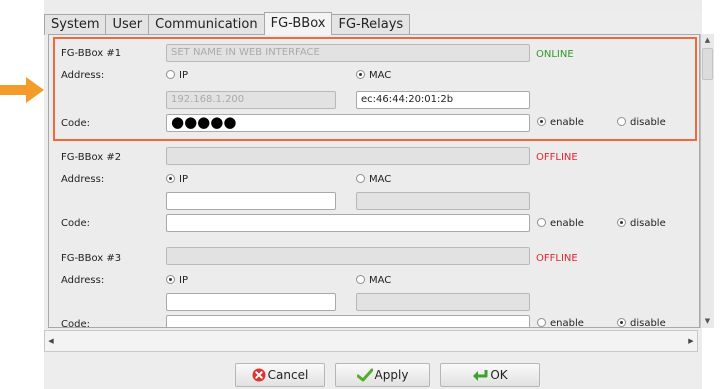 Image resolution: width=722 pixels, height=389 pixels. Describe the element at coordinates (373, 6) in the screenshot. I see `dialog-top-strip` at that location.